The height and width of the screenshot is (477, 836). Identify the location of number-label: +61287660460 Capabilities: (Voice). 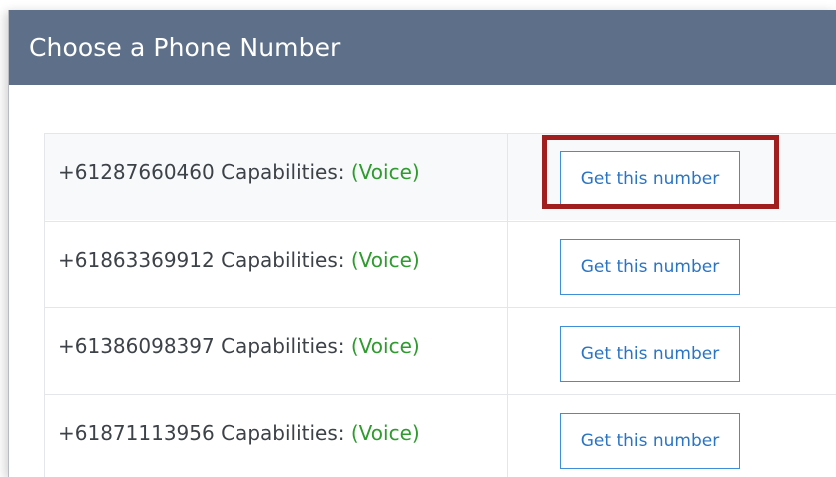
(239, 172).